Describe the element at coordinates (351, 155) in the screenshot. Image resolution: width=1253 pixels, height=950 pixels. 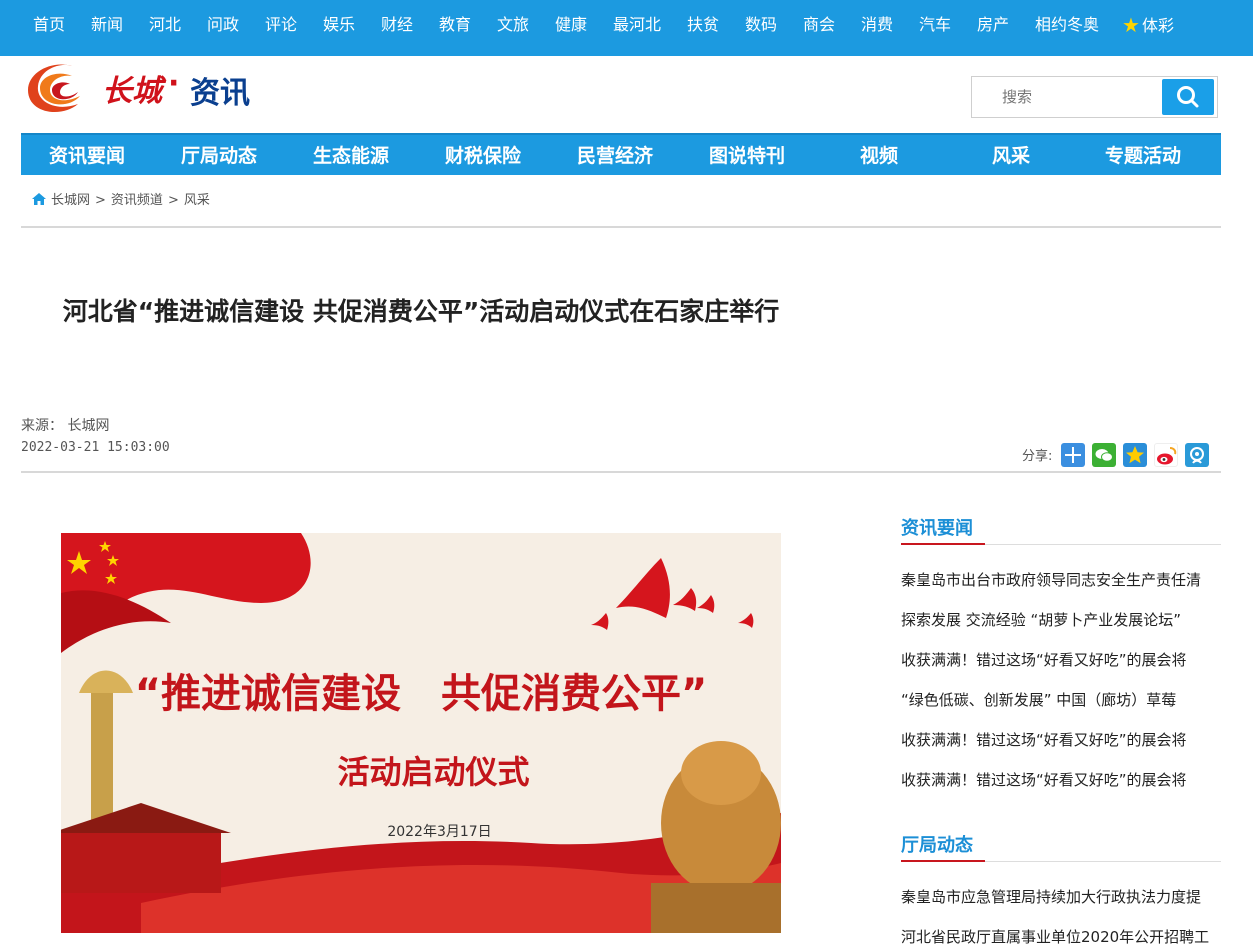
I see `mainnav-item-eco-energy: 生态能源` at that location.